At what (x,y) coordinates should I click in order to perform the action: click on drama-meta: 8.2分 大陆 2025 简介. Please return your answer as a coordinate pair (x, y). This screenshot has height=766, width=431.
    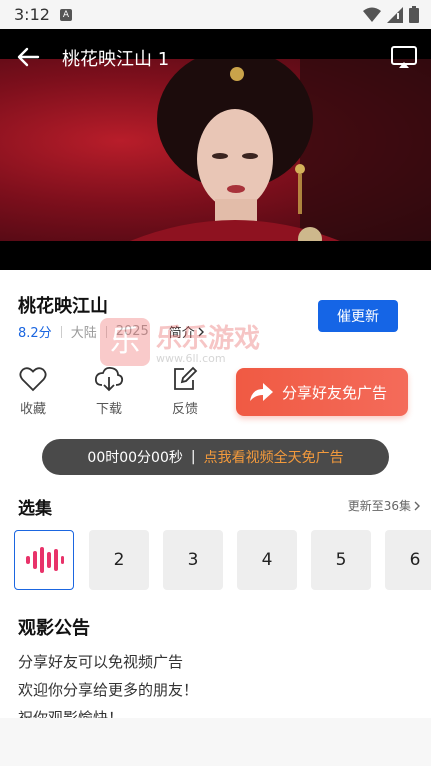
    Looking at the image, I should click on (112, 331).